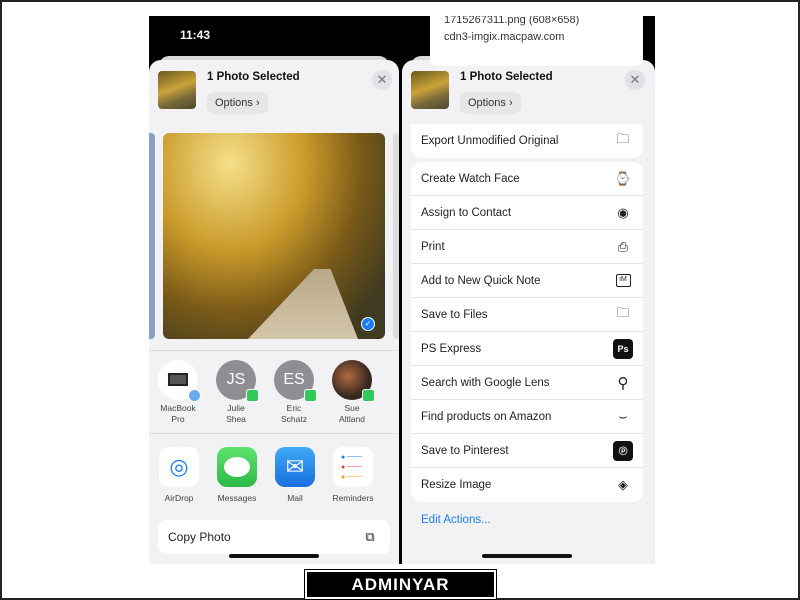  What do you see at coordinates (236, 419) in the screenshot?
I see `person-name: Shea` at bounding box center [236, 419].